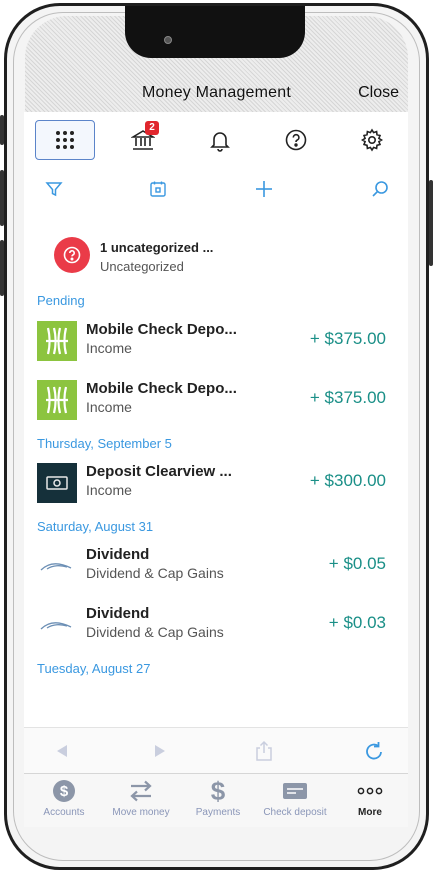  What do you see at coordinates (295, 803) in the screenshot?
I see `tab-check-deposit: Check deposit` at bounding box center [295, 803].